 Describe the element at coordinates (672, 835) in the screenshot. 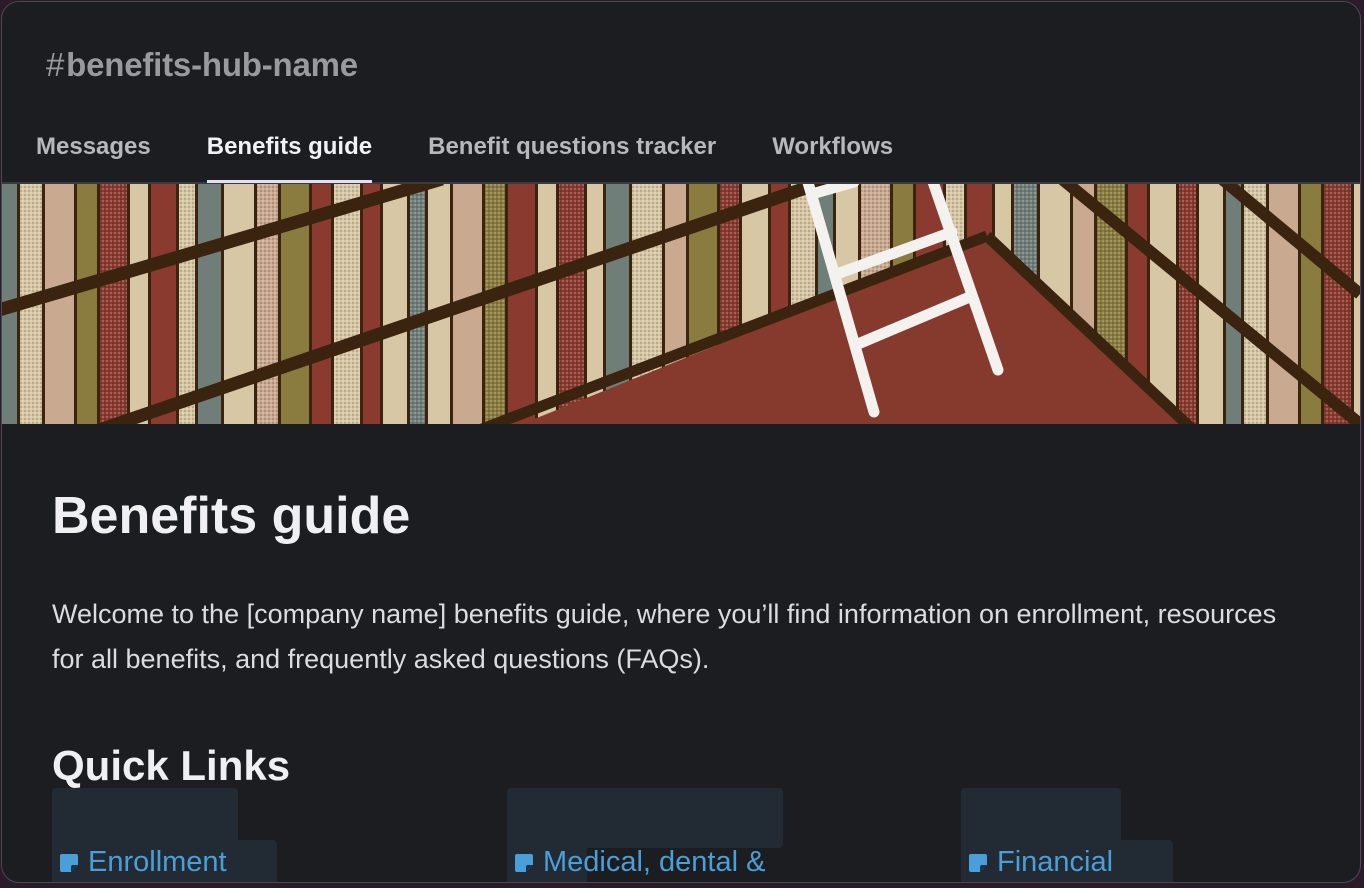

I see `quick-links: Enrollment Medical, dental & Financial` at that location.